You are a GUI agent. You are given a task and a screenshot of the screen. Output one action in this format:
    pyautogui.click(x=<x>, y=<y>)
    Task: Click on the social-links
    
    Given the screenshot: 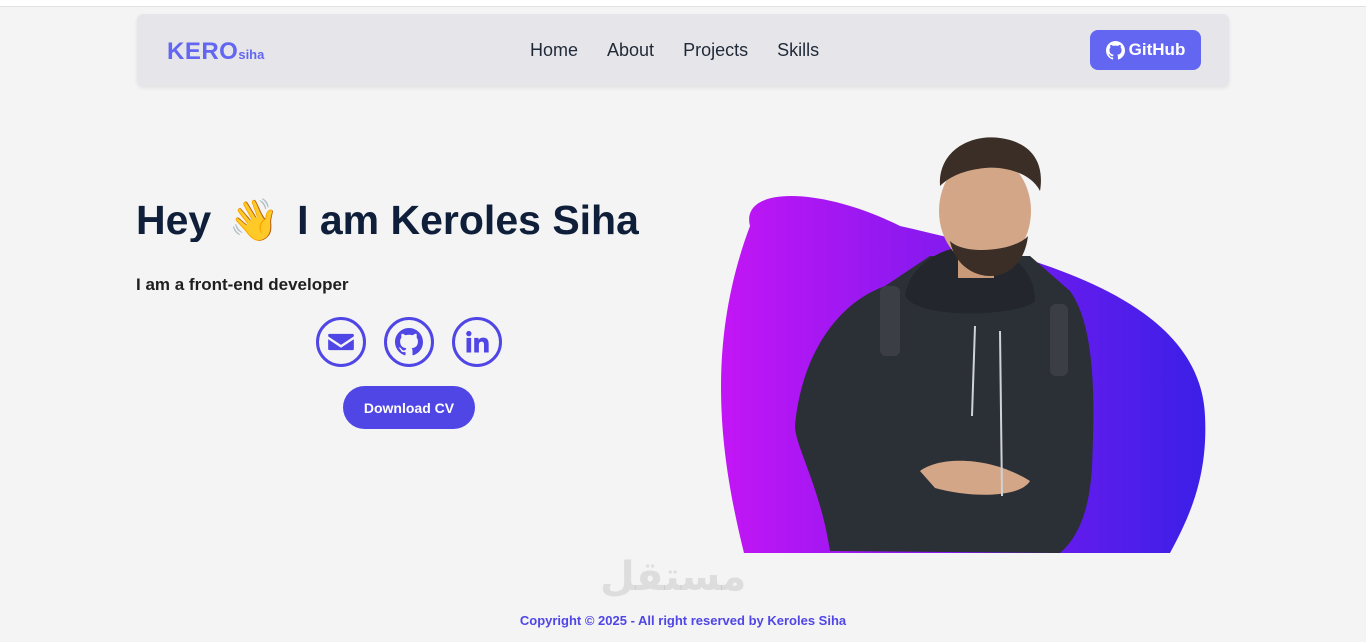 What is the action you would take?
    pyautogui.click(x=409, y=342)
    